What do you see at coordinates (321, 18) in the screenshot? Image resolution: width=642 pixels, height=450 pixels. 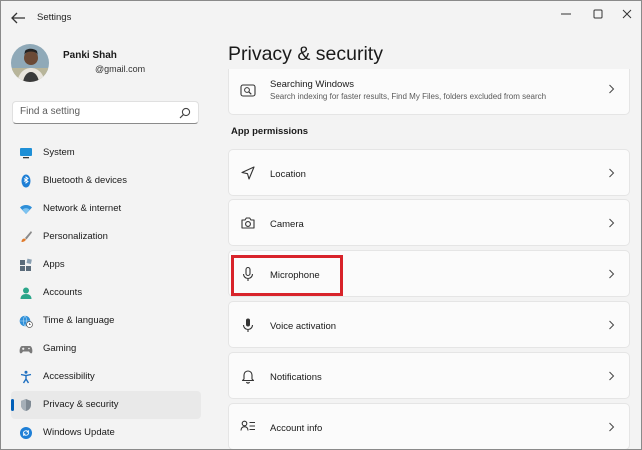 I see `title-bar: Settings` at bounding box center [321, 18].